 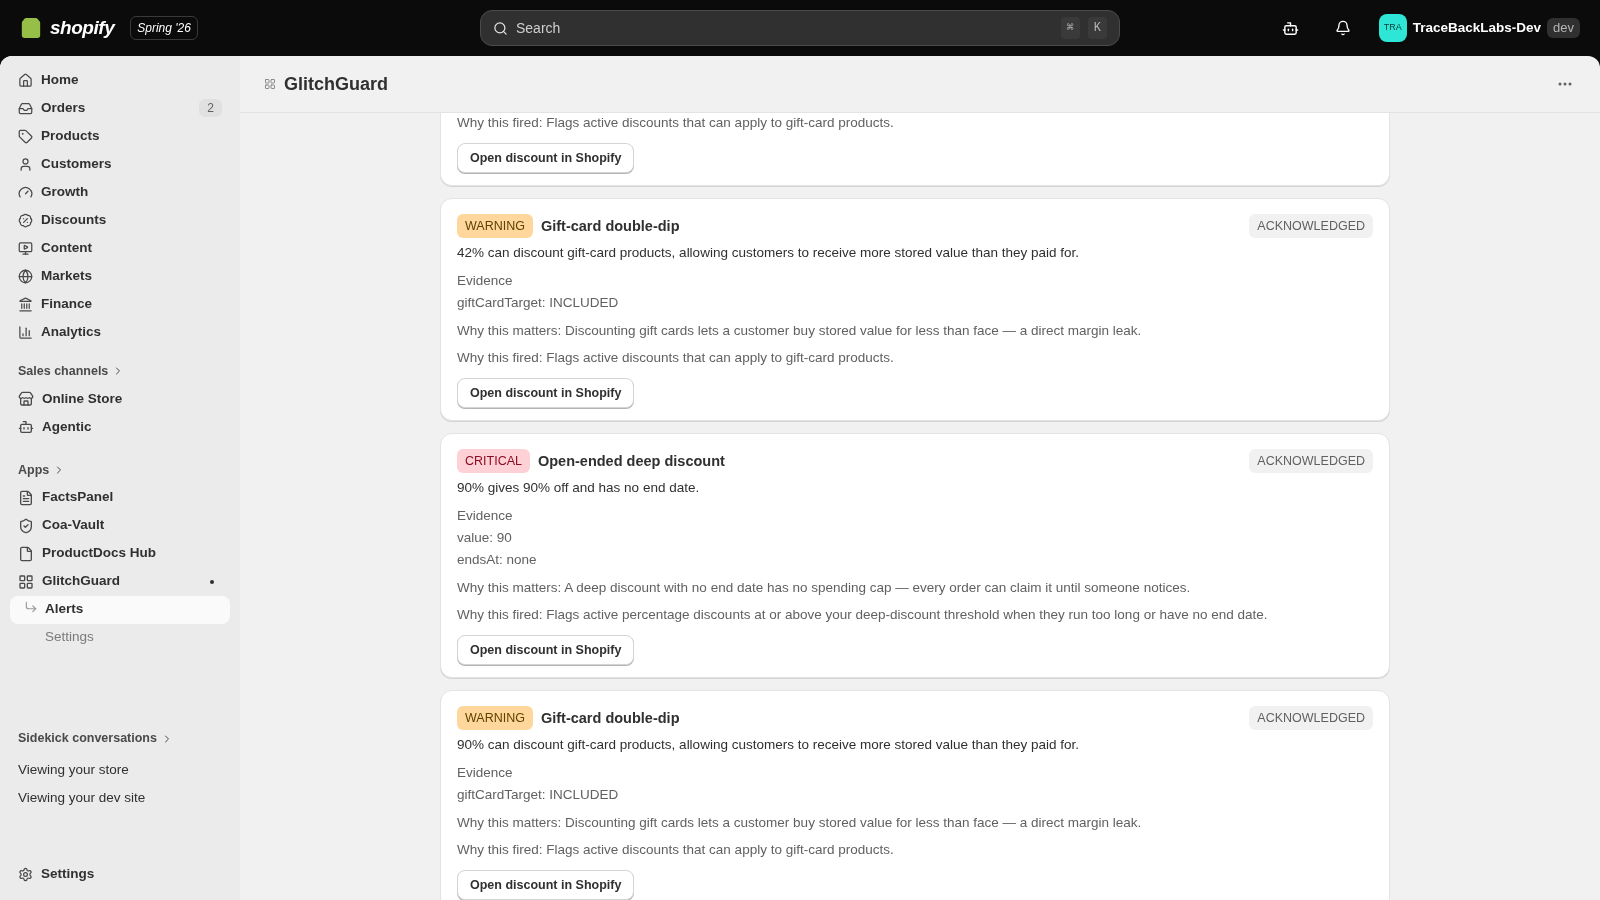 I want to click on evidence-value: value: 90, so click(x=485, y=538).